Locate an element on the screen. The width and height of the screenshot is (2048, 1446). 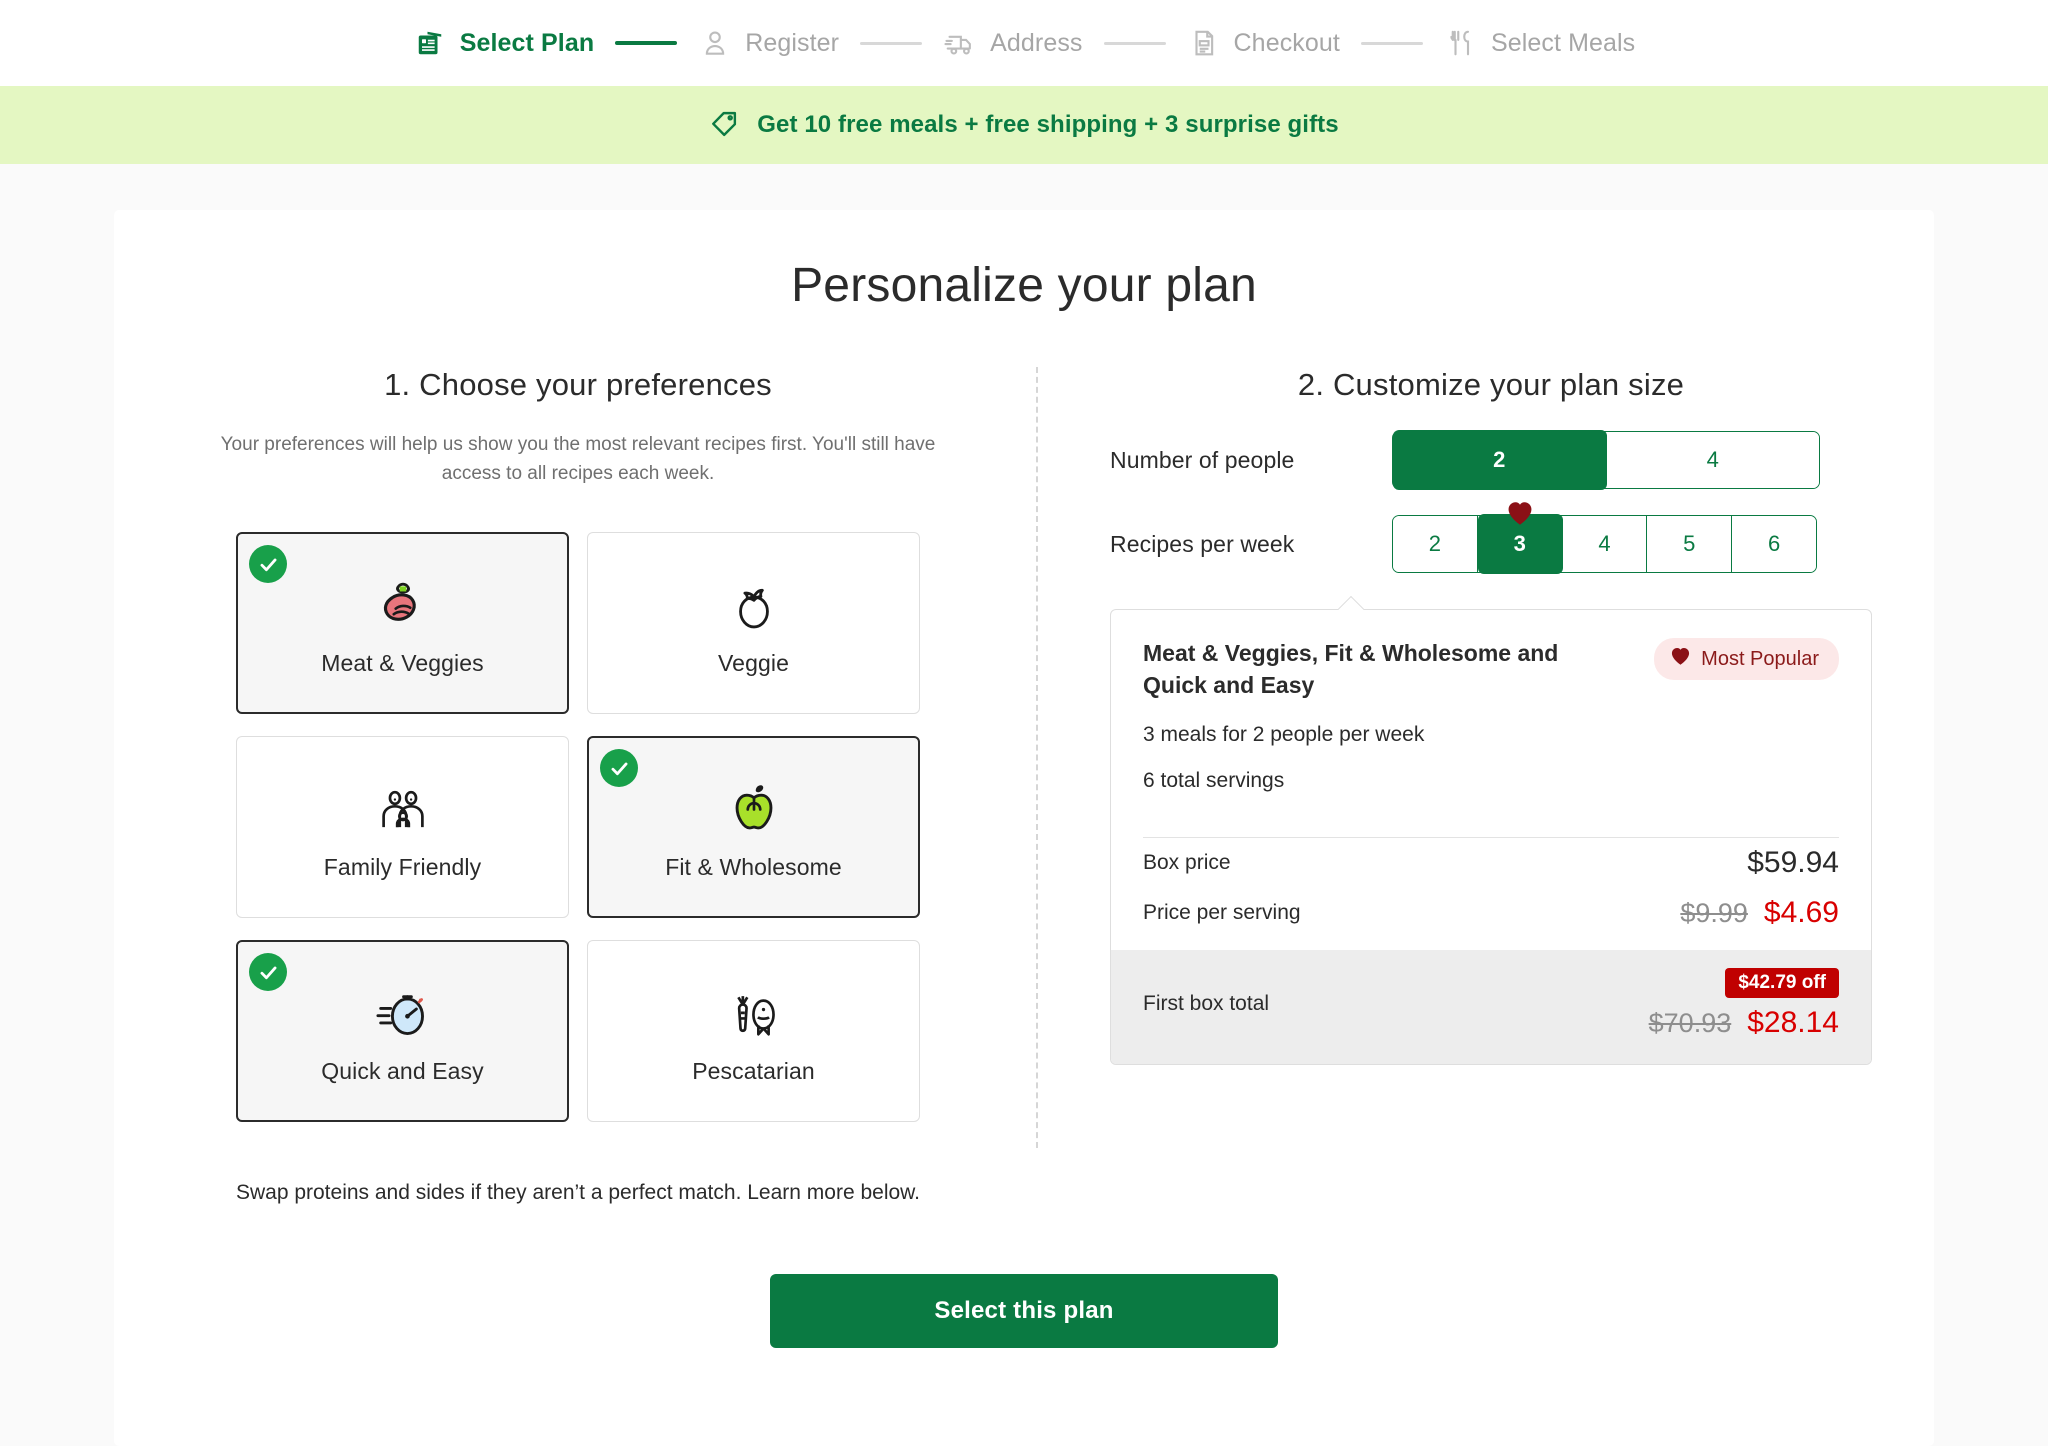
stopwatch-icon is located at coordinates (403, 1010).